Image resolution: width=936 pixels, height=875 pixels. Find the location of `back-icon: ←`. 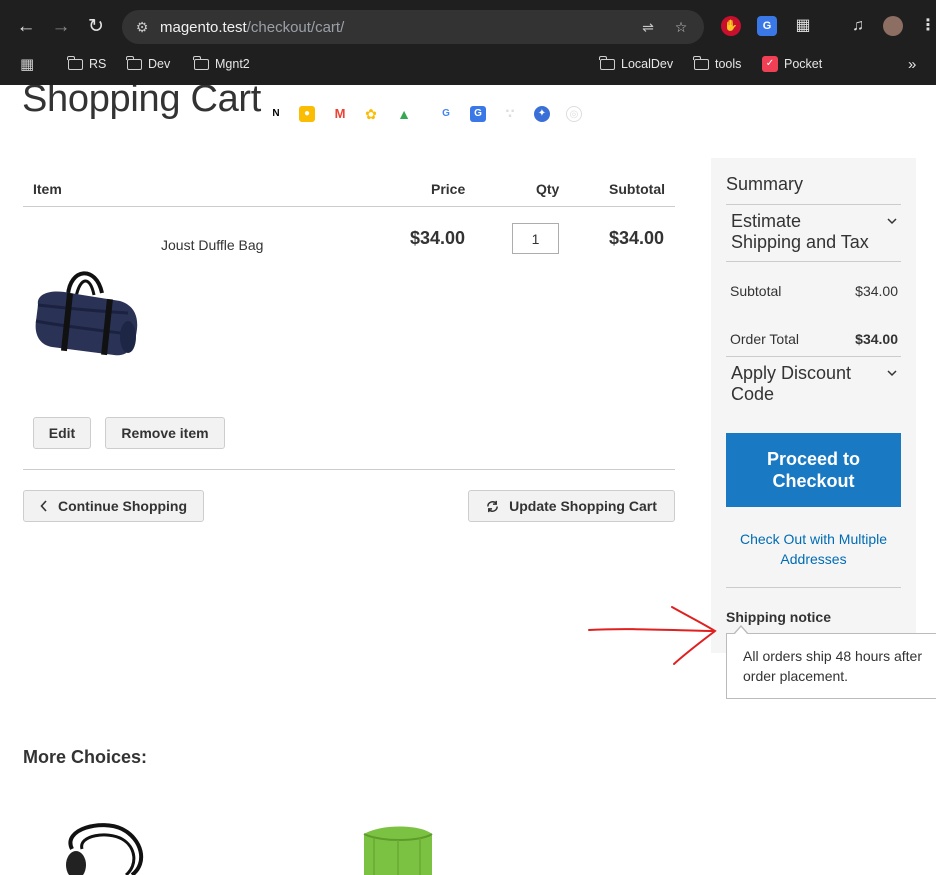

back-icon: ← is located at coordinates (26, 27).